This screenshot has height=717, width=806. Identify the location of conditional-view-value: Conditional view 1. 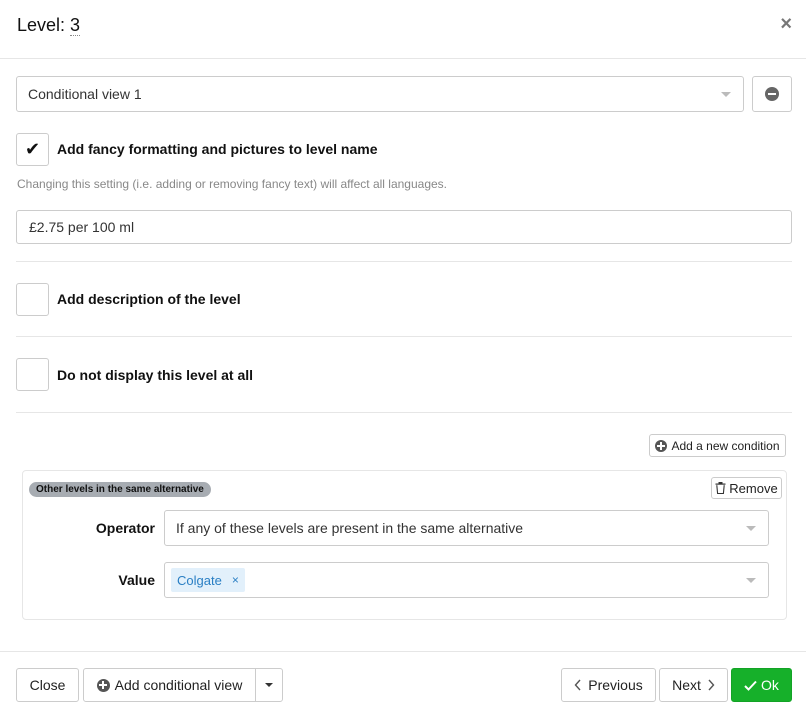
(85, 94).